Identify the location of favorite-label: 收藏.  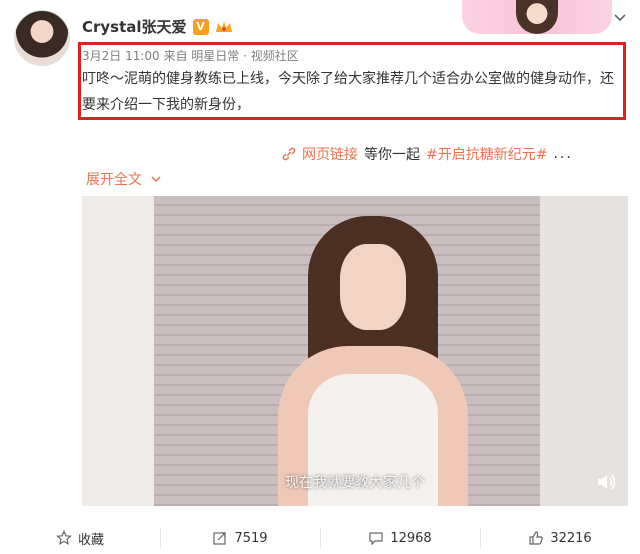
(90, 540).